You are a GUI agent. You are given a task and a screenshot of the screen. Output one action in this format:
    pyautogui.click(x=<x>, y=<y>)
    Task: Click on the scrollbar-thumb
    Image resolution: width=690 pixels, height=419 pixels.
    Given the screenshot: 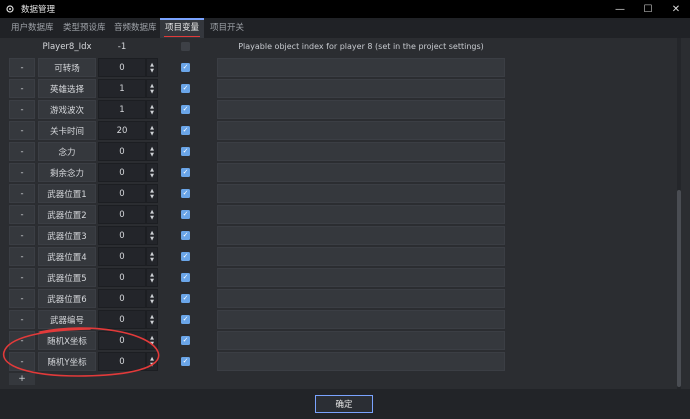 What is the action you would take?
    pyautogui.click(x=679, y=288)
    